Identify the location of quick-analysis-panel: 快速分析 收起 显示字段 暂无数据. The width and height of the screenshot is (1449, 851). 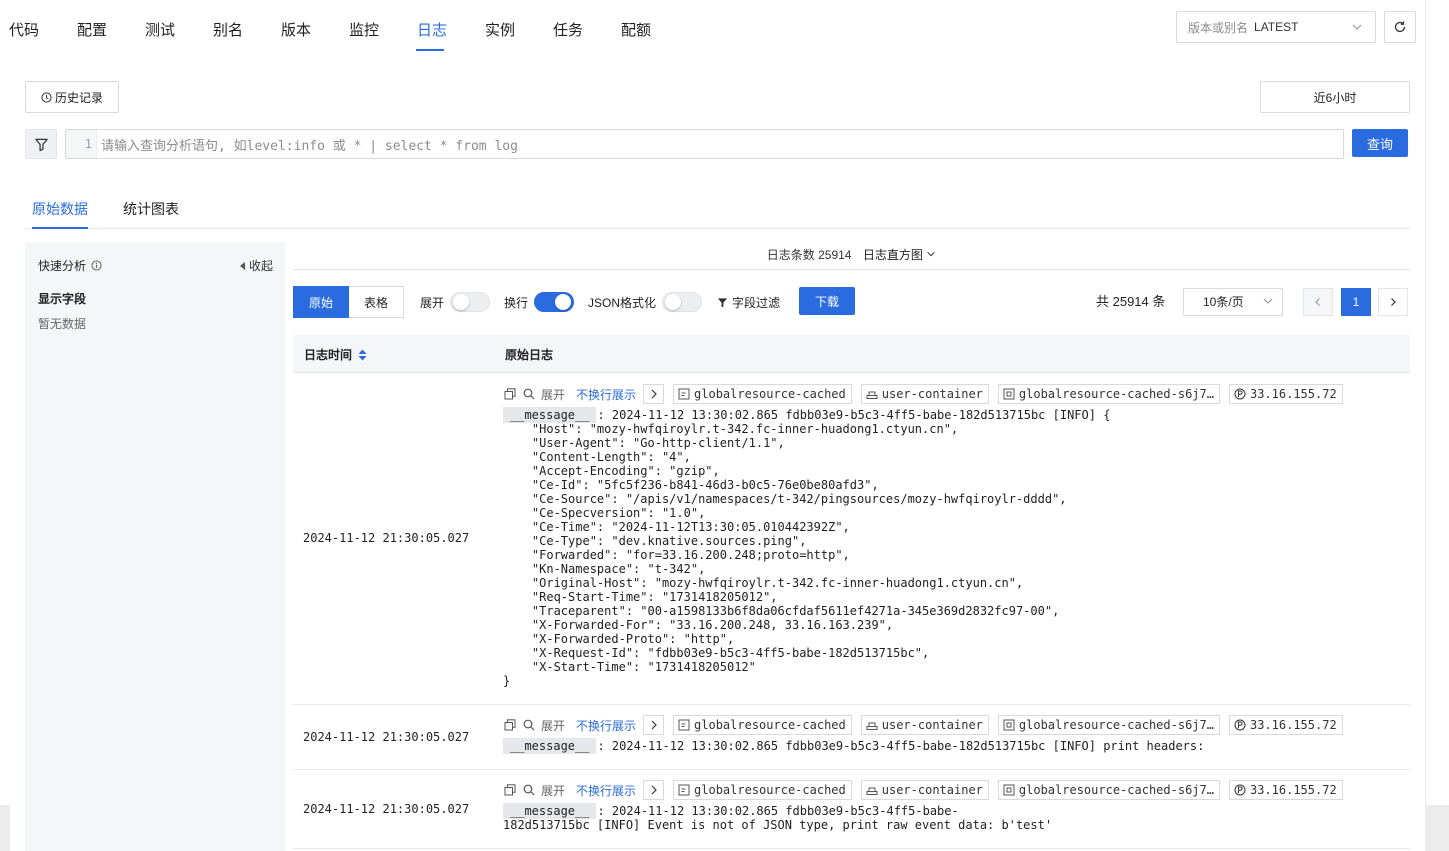
(155, 546).